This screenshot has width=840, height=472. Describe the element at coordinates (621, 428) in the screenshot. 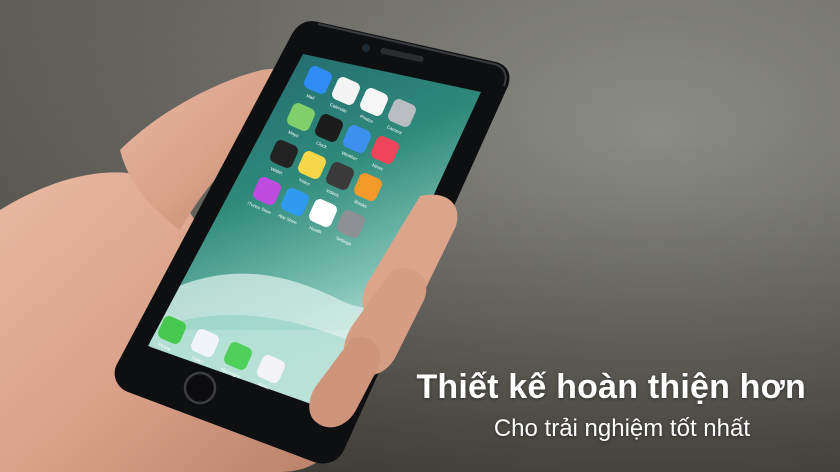

I see `promo-subline: Cho trải nghiệm tốt nhất` at that location.